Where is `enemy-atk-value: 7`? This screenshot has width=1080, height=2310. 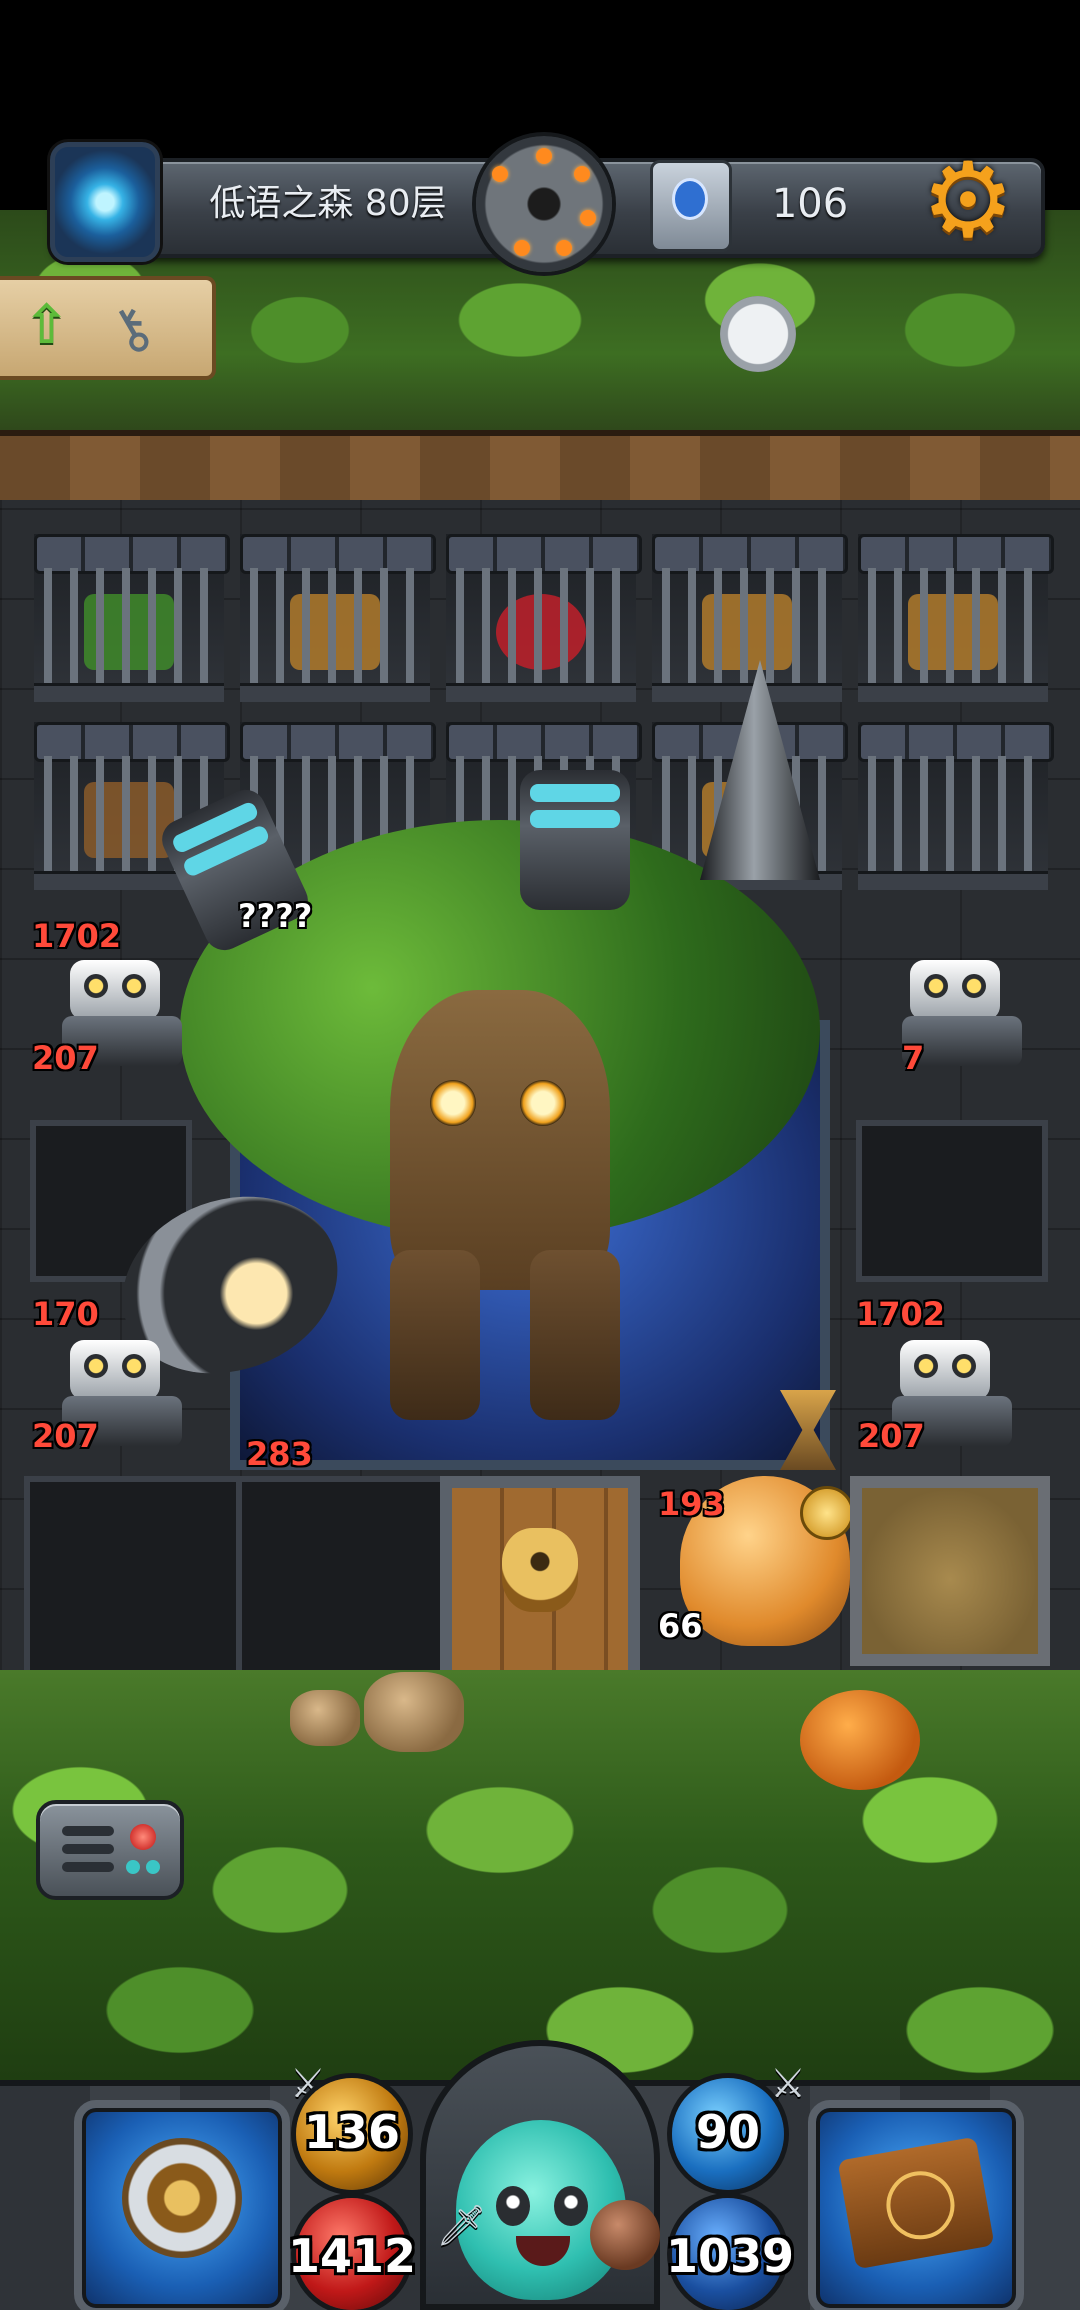 enemy-atk-value: 7 is located at coordinates (913, 1058).